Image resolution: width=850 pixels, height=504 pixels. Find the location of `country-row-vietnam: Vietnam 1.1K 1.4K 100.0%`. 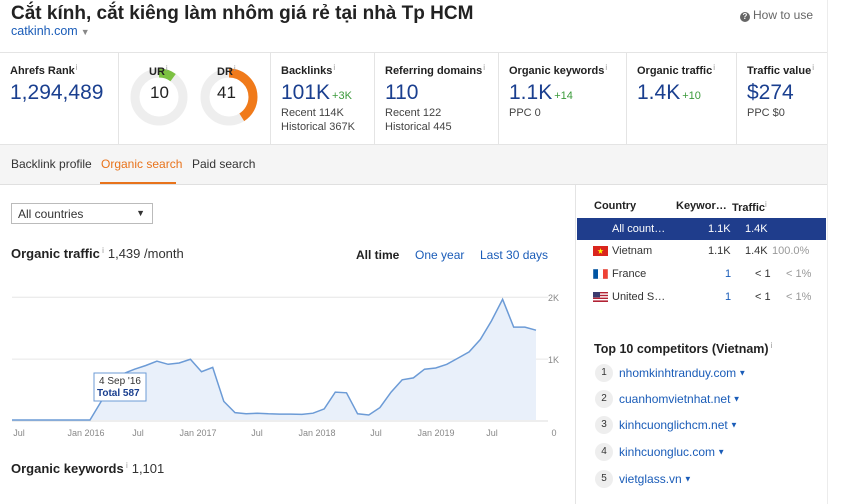

country-row-vietnam: Vietnam 1.1K 1.4K 100.0% is located at coordinates (701, 251).